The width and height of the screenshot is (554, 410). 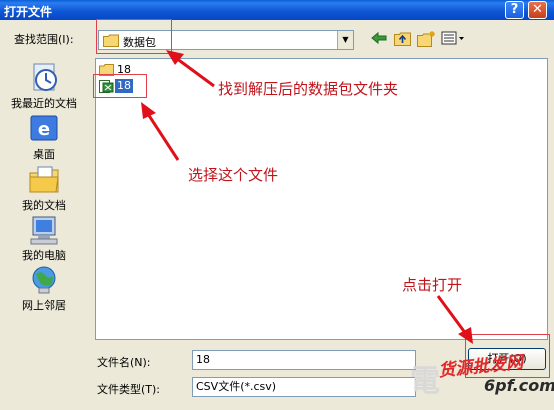 What do you see at coordinates (432, 285) in the screenshot?
I see `annotation-click-open: 点击打开` at bounding box center [432, 285].